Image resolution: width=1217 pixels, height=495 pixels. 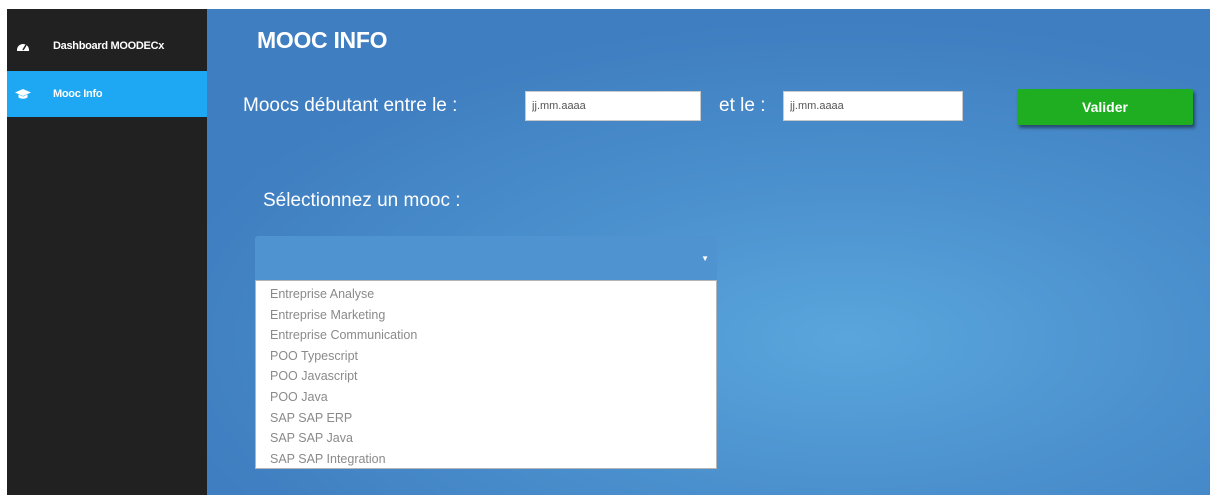 I want to click on dropdown-option: SAP SAP Java, so click(x=486, y=438).